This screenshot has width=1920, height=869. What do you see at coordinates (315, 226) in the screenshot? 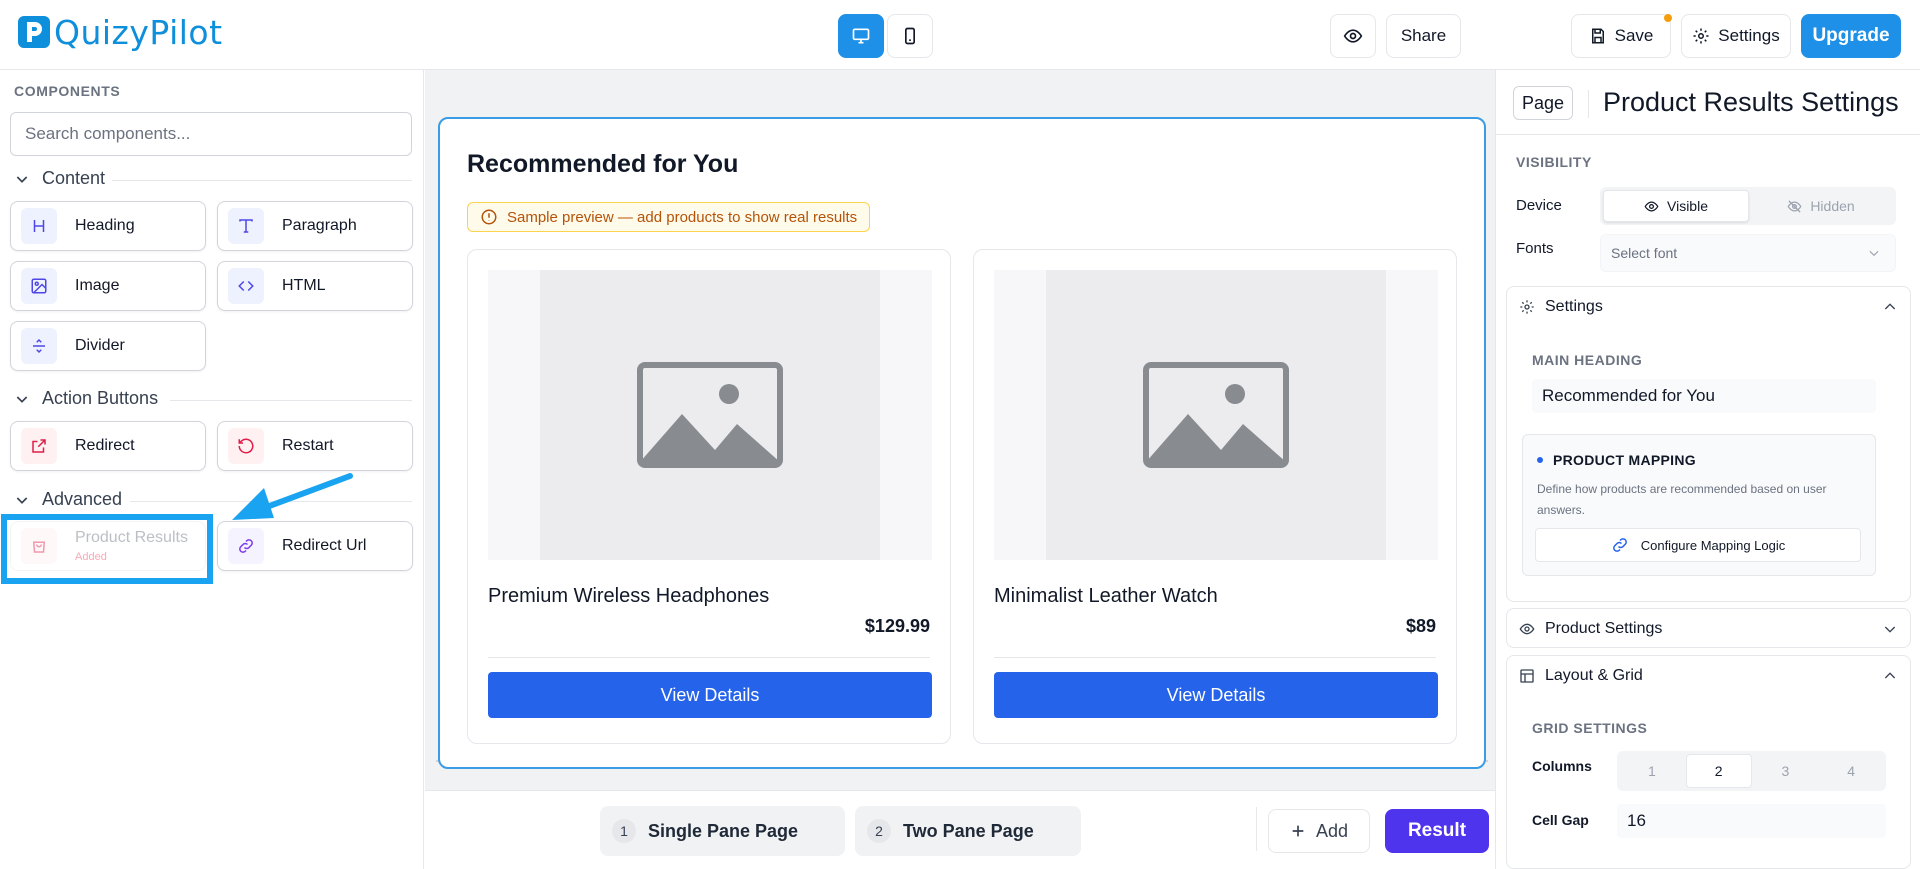
I see `component-paragraph: Paragraph` at bounding box center [315, 226].